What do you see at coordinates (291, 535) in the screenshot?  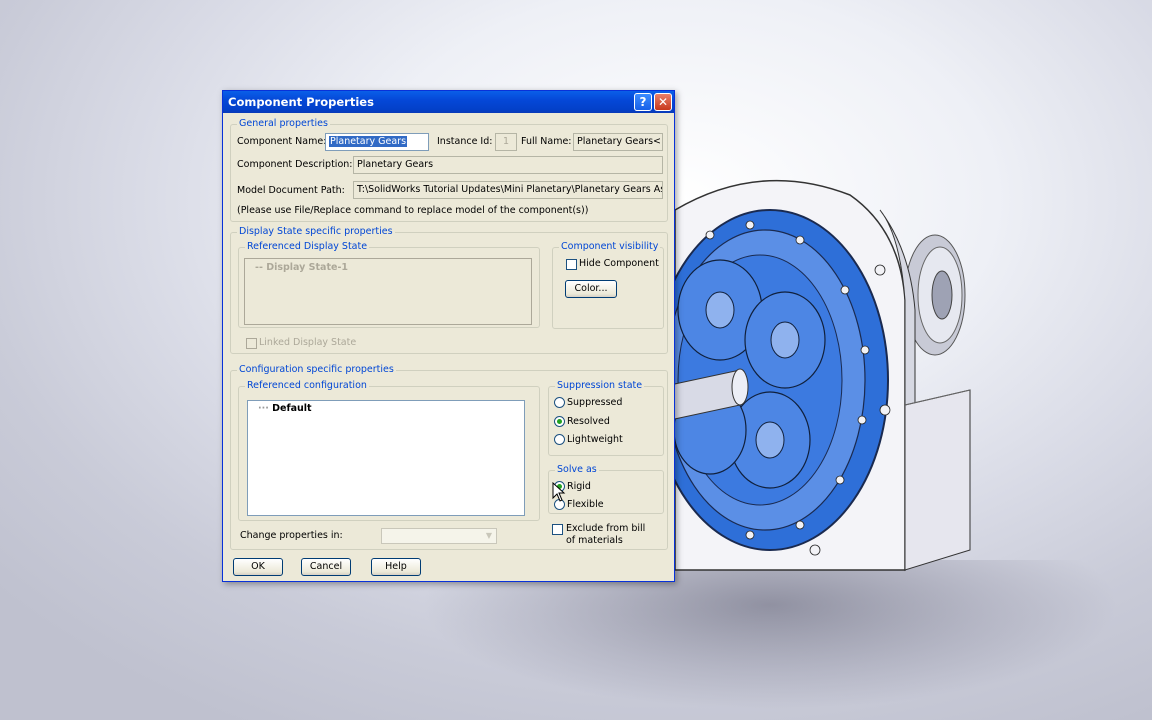 I see `change-properties-label: Change properties in:` at bounding box center [291, 535].